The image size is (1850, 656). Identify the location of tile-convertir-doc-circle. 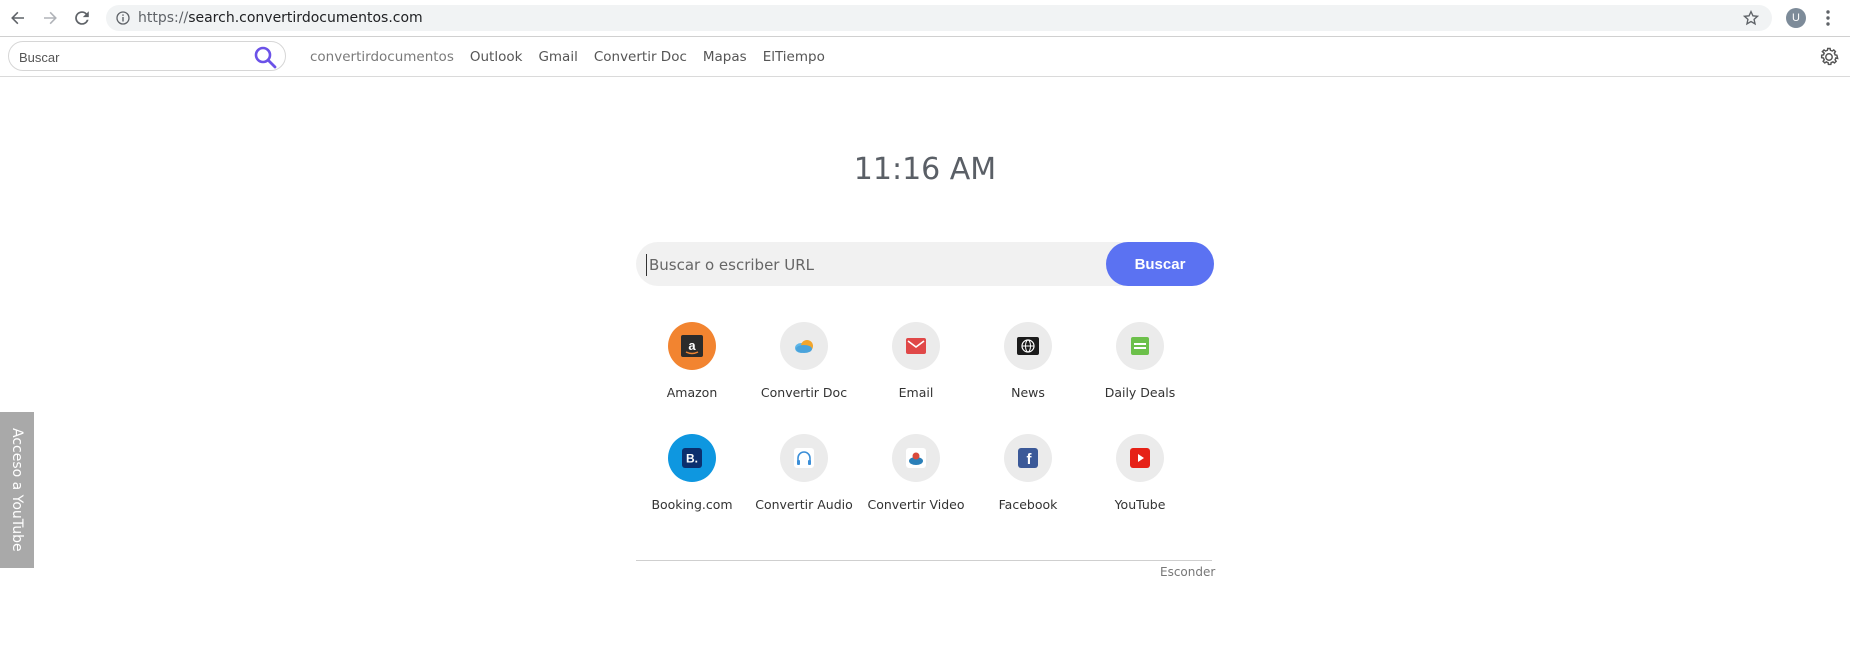
(804, 346).